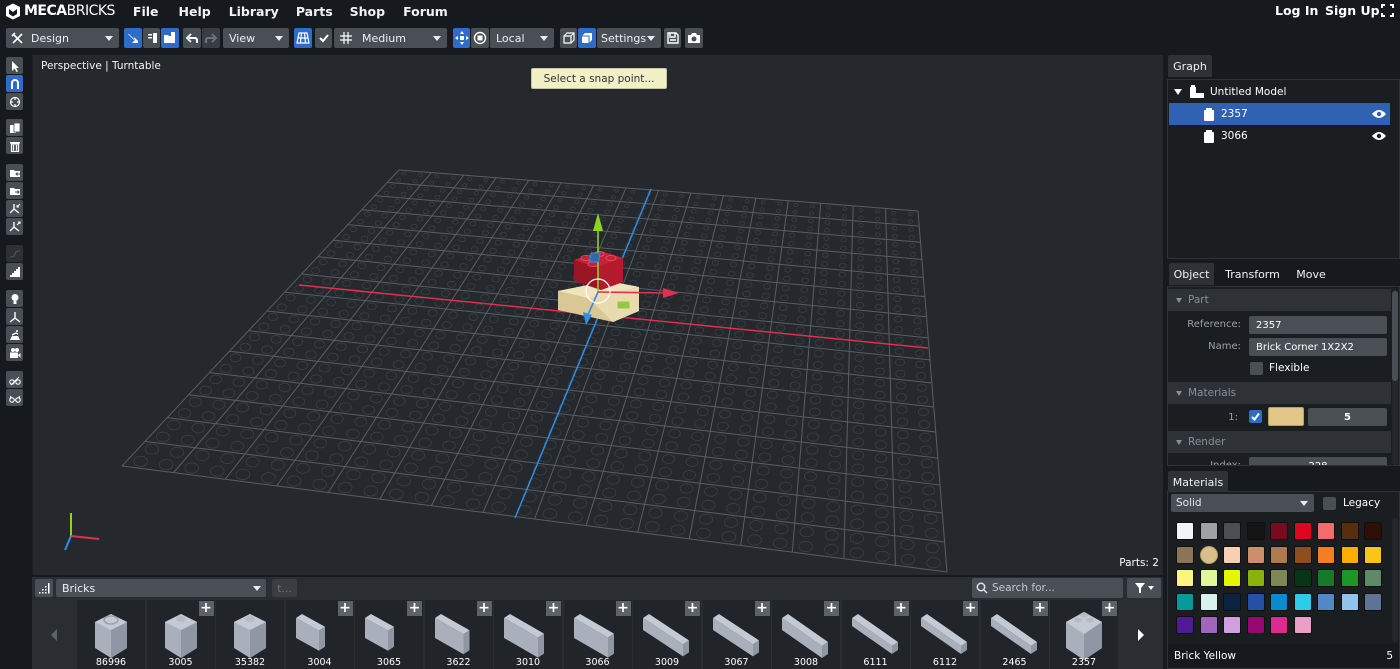 This screenshot has width=1400, height=669. I want to click on part-card-3065: +3065, so click(389, 634).